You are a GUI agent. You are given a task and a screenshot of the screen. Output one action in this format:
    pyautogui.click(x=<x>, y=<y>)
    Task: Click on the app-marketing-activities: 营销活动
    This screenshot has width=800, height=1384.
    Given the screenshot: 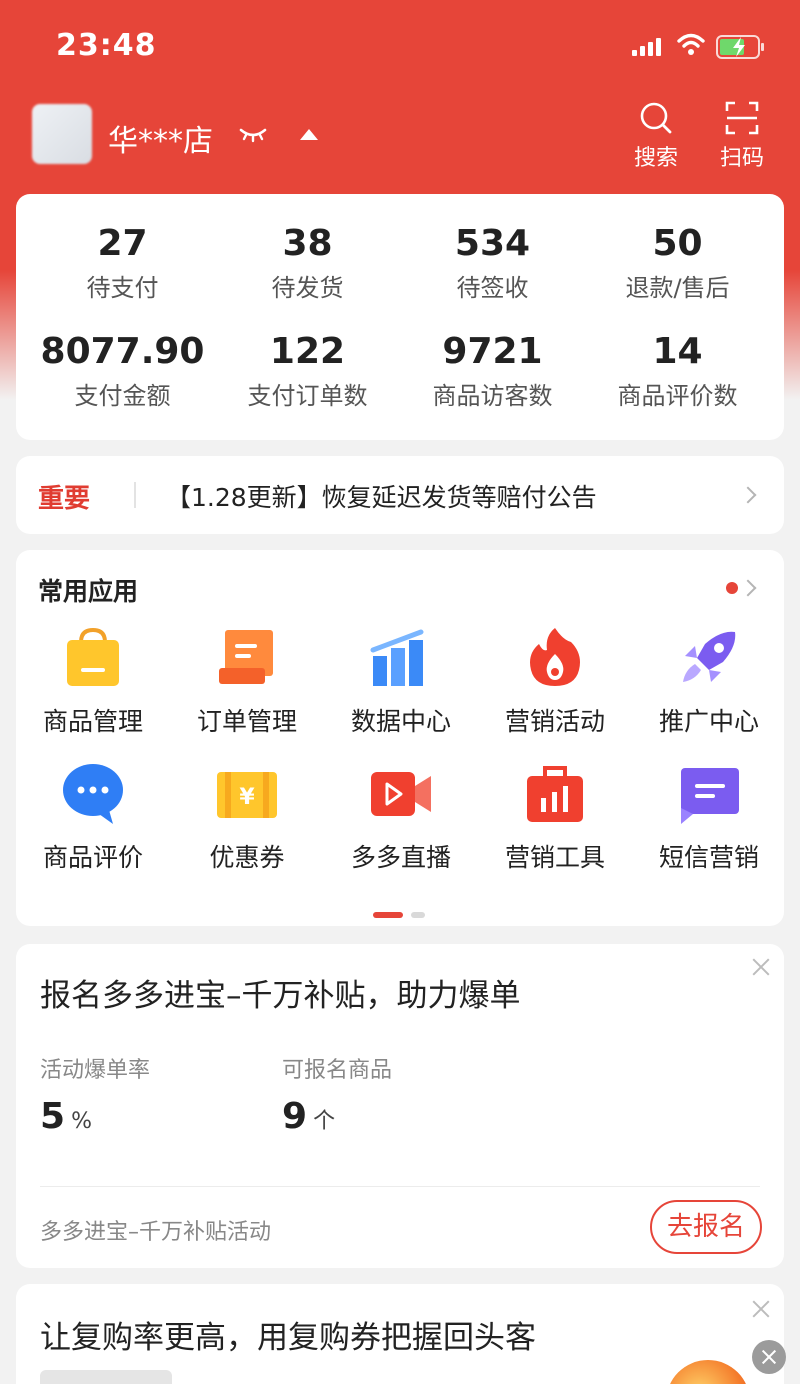 What is the action you would take?
    pyautogui.click(x=555, y=681)
    